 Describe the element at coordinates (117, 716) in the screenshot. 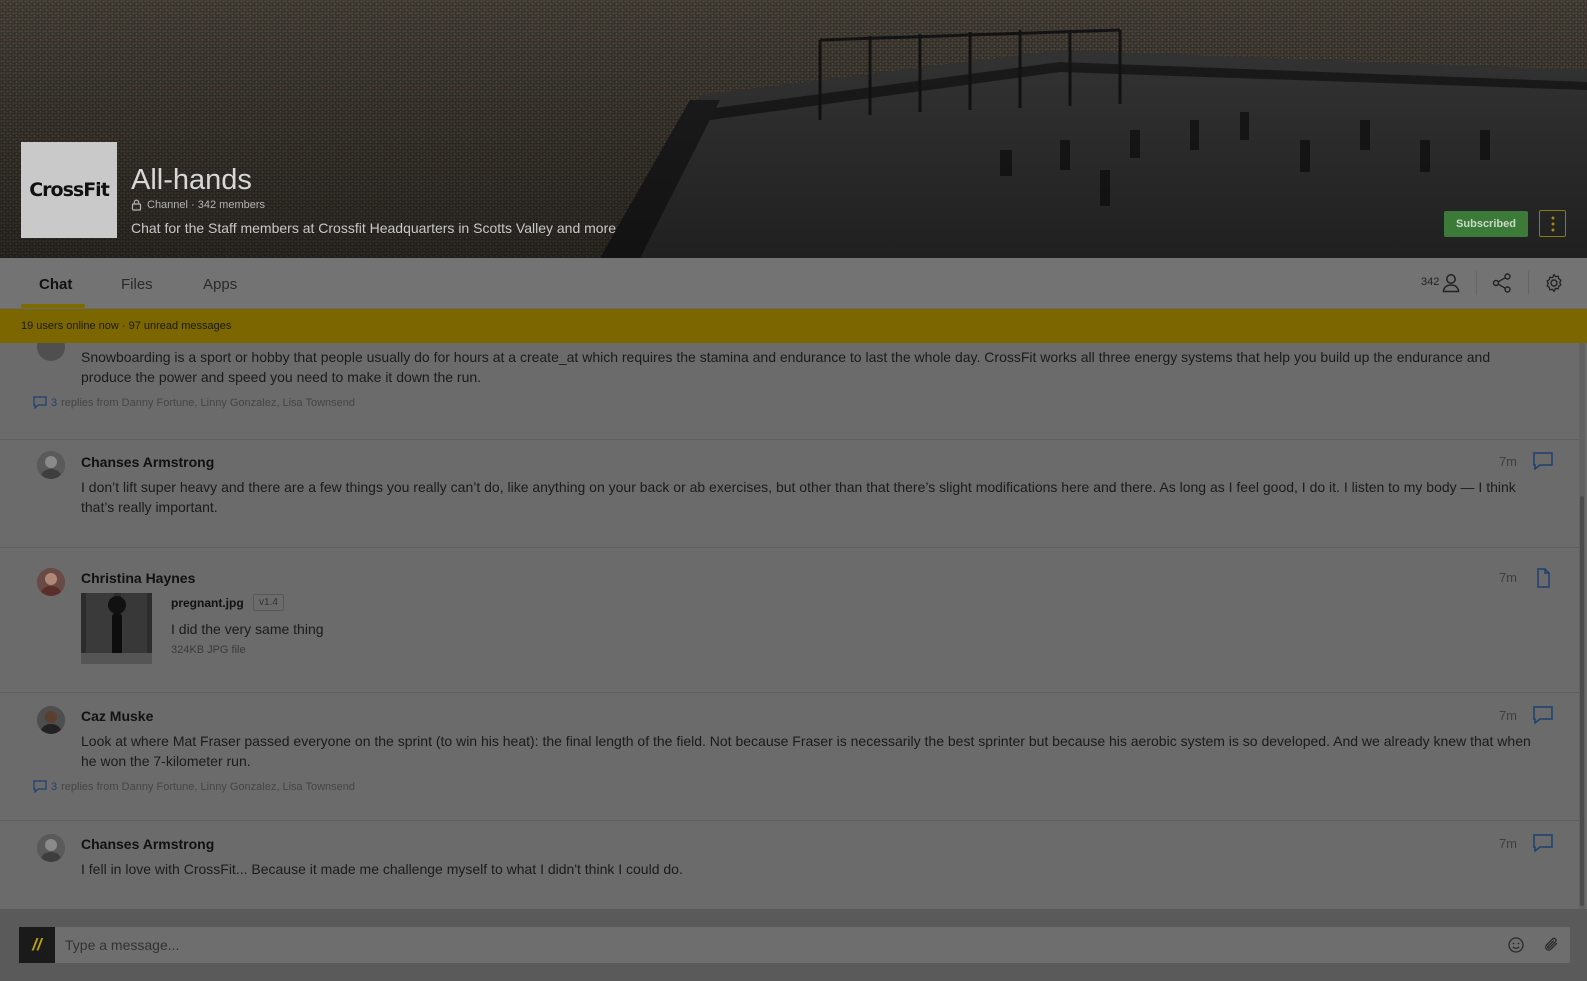

I see `message-author: Caz Muske` at that location.